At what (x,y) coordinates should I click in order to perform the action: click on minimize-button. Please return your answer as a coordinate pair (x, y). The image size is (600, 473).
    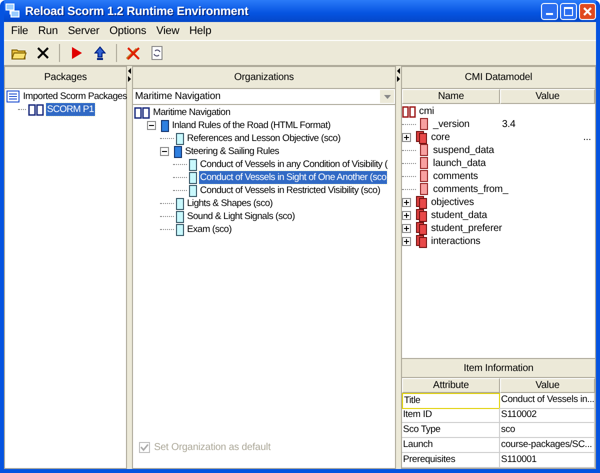
    Looking at the image, I should click on (549, 11).